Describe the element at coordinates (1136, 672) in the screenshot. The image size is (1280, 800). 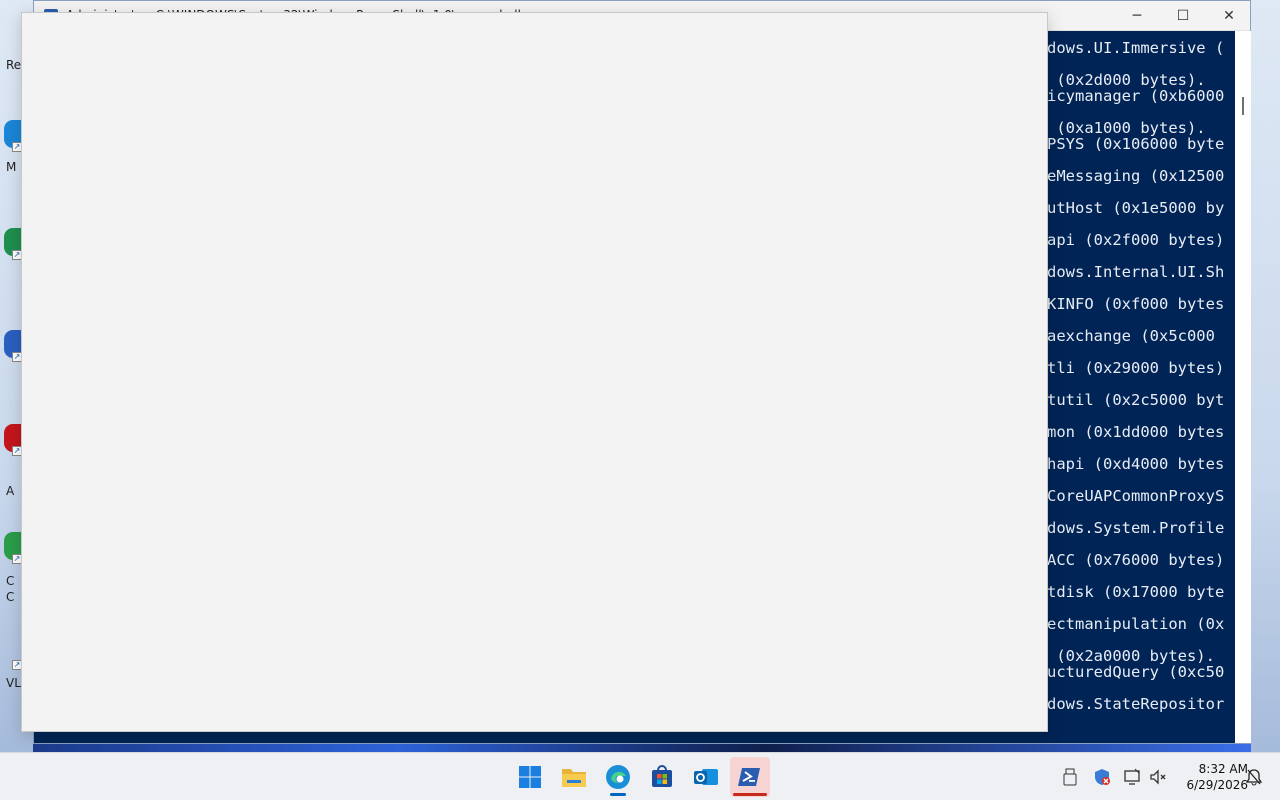
I see `terminal-line: ucturedQuery (0xc50` at that location.